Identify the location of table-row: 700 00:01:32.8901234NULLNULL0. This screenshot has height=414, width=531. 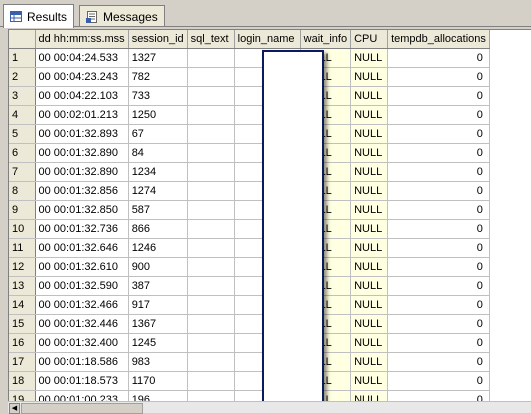
(249, 172).